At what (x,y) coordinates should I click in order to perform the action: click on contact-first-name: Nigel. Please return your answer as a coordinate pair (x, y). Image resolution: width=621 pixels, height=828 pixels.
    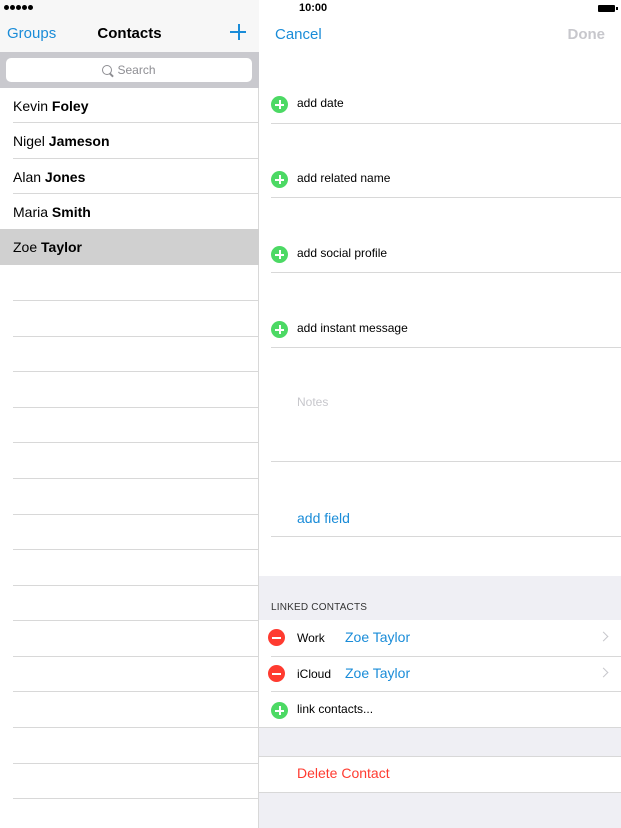
    Looking at the image, I should click on (29, 141).